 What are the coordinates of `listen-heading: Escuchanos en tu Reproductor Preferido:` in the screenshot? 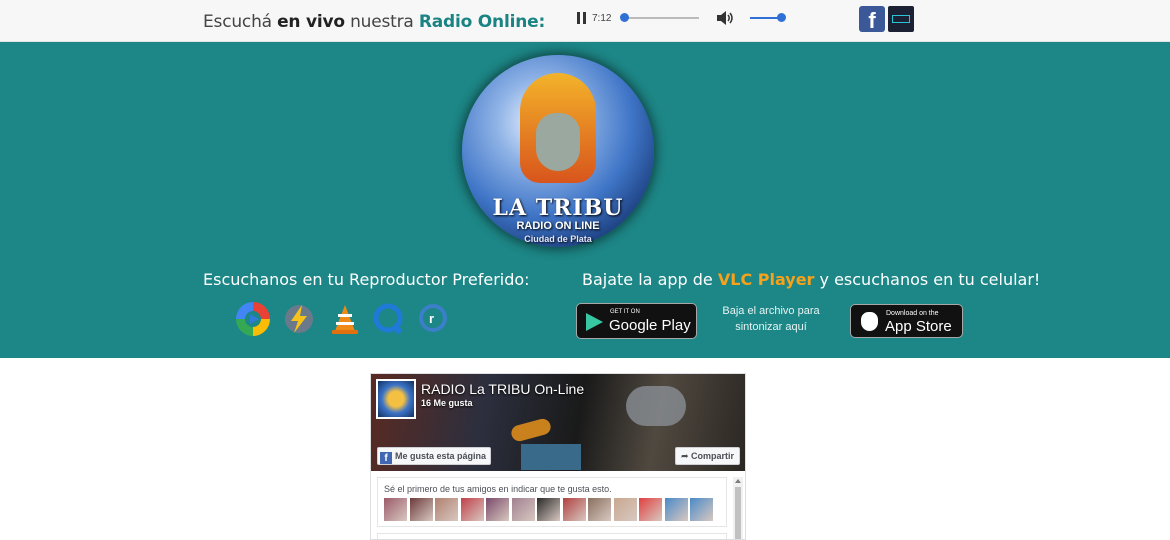 It's located at (366, 279).